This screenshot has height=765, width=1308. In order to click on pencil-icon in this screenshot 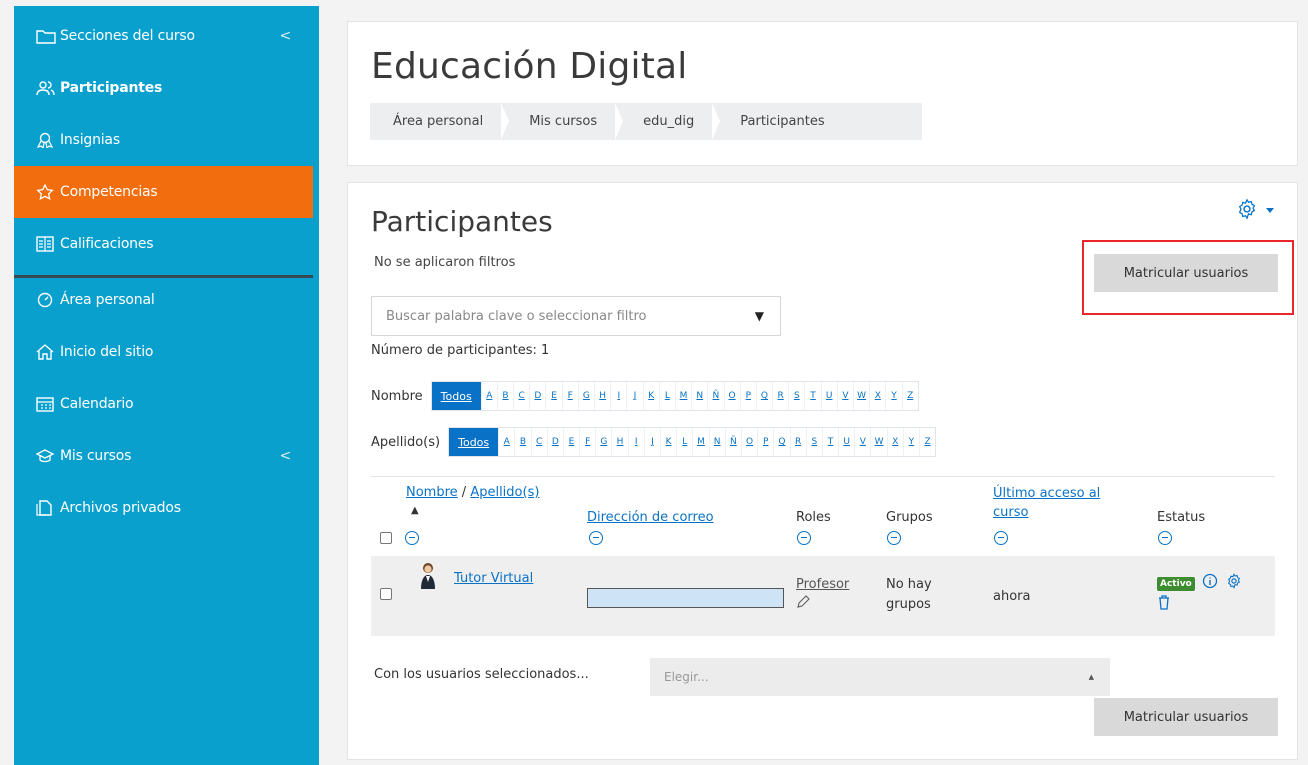, I will do `click(803, 602)`.